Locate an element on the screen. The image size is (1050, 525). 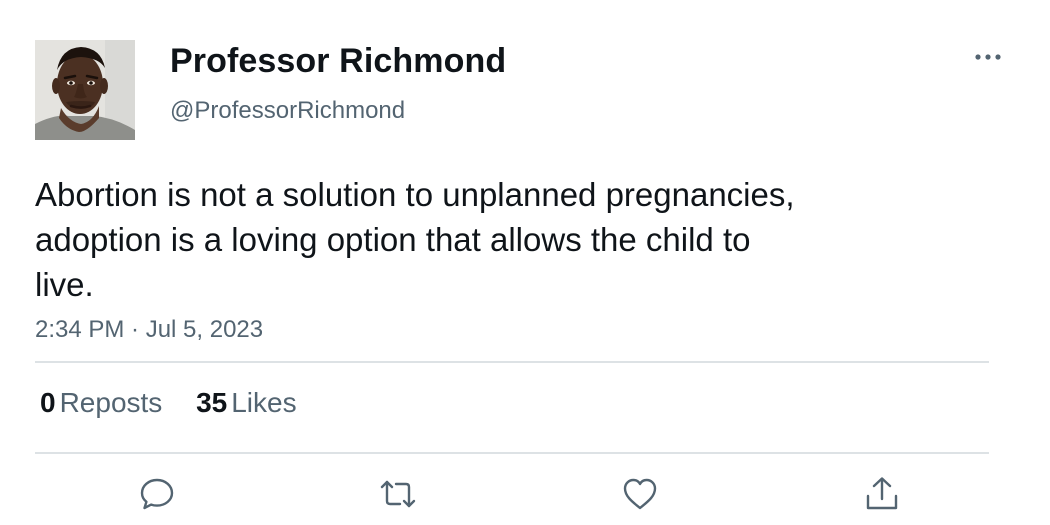
repost-icon is located at coordinates (398, 494).